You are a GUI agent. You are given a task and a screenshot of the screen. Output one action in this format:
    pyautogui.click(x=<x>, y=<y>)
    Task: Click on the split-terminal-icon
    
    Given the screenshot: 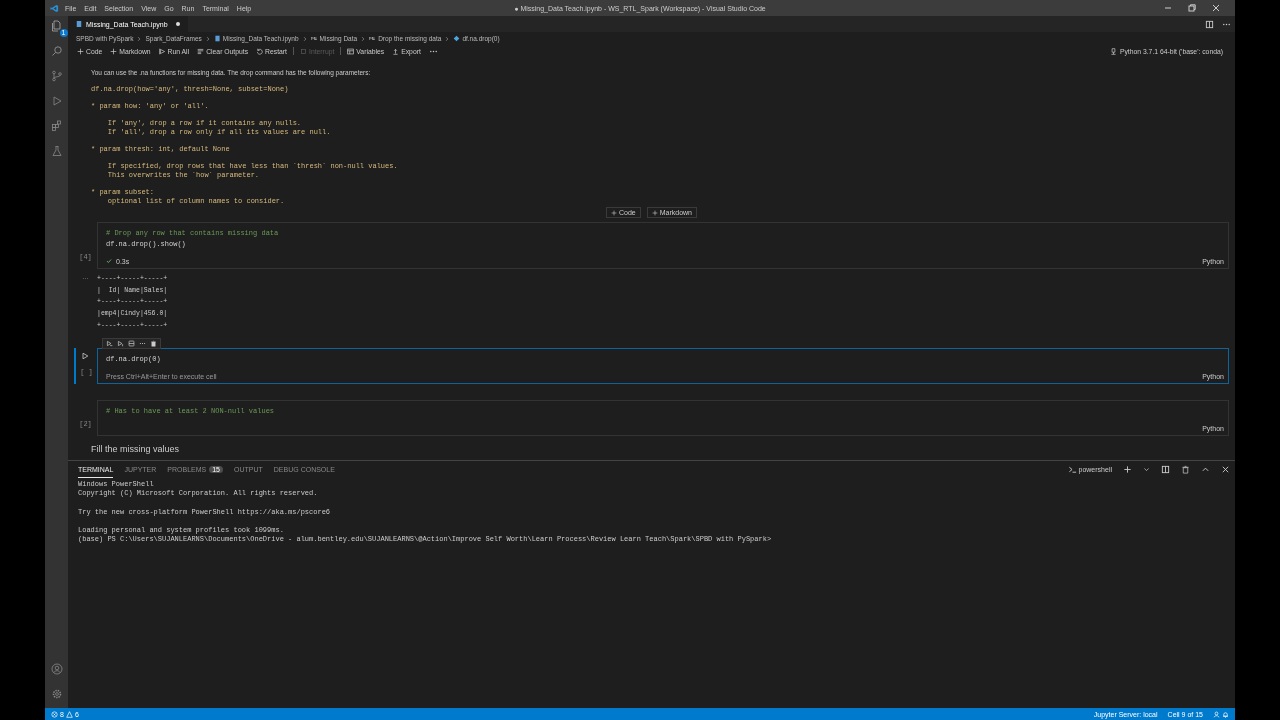 What is the action you would take?
    pyautogui.click(x=1165, y=469)
    